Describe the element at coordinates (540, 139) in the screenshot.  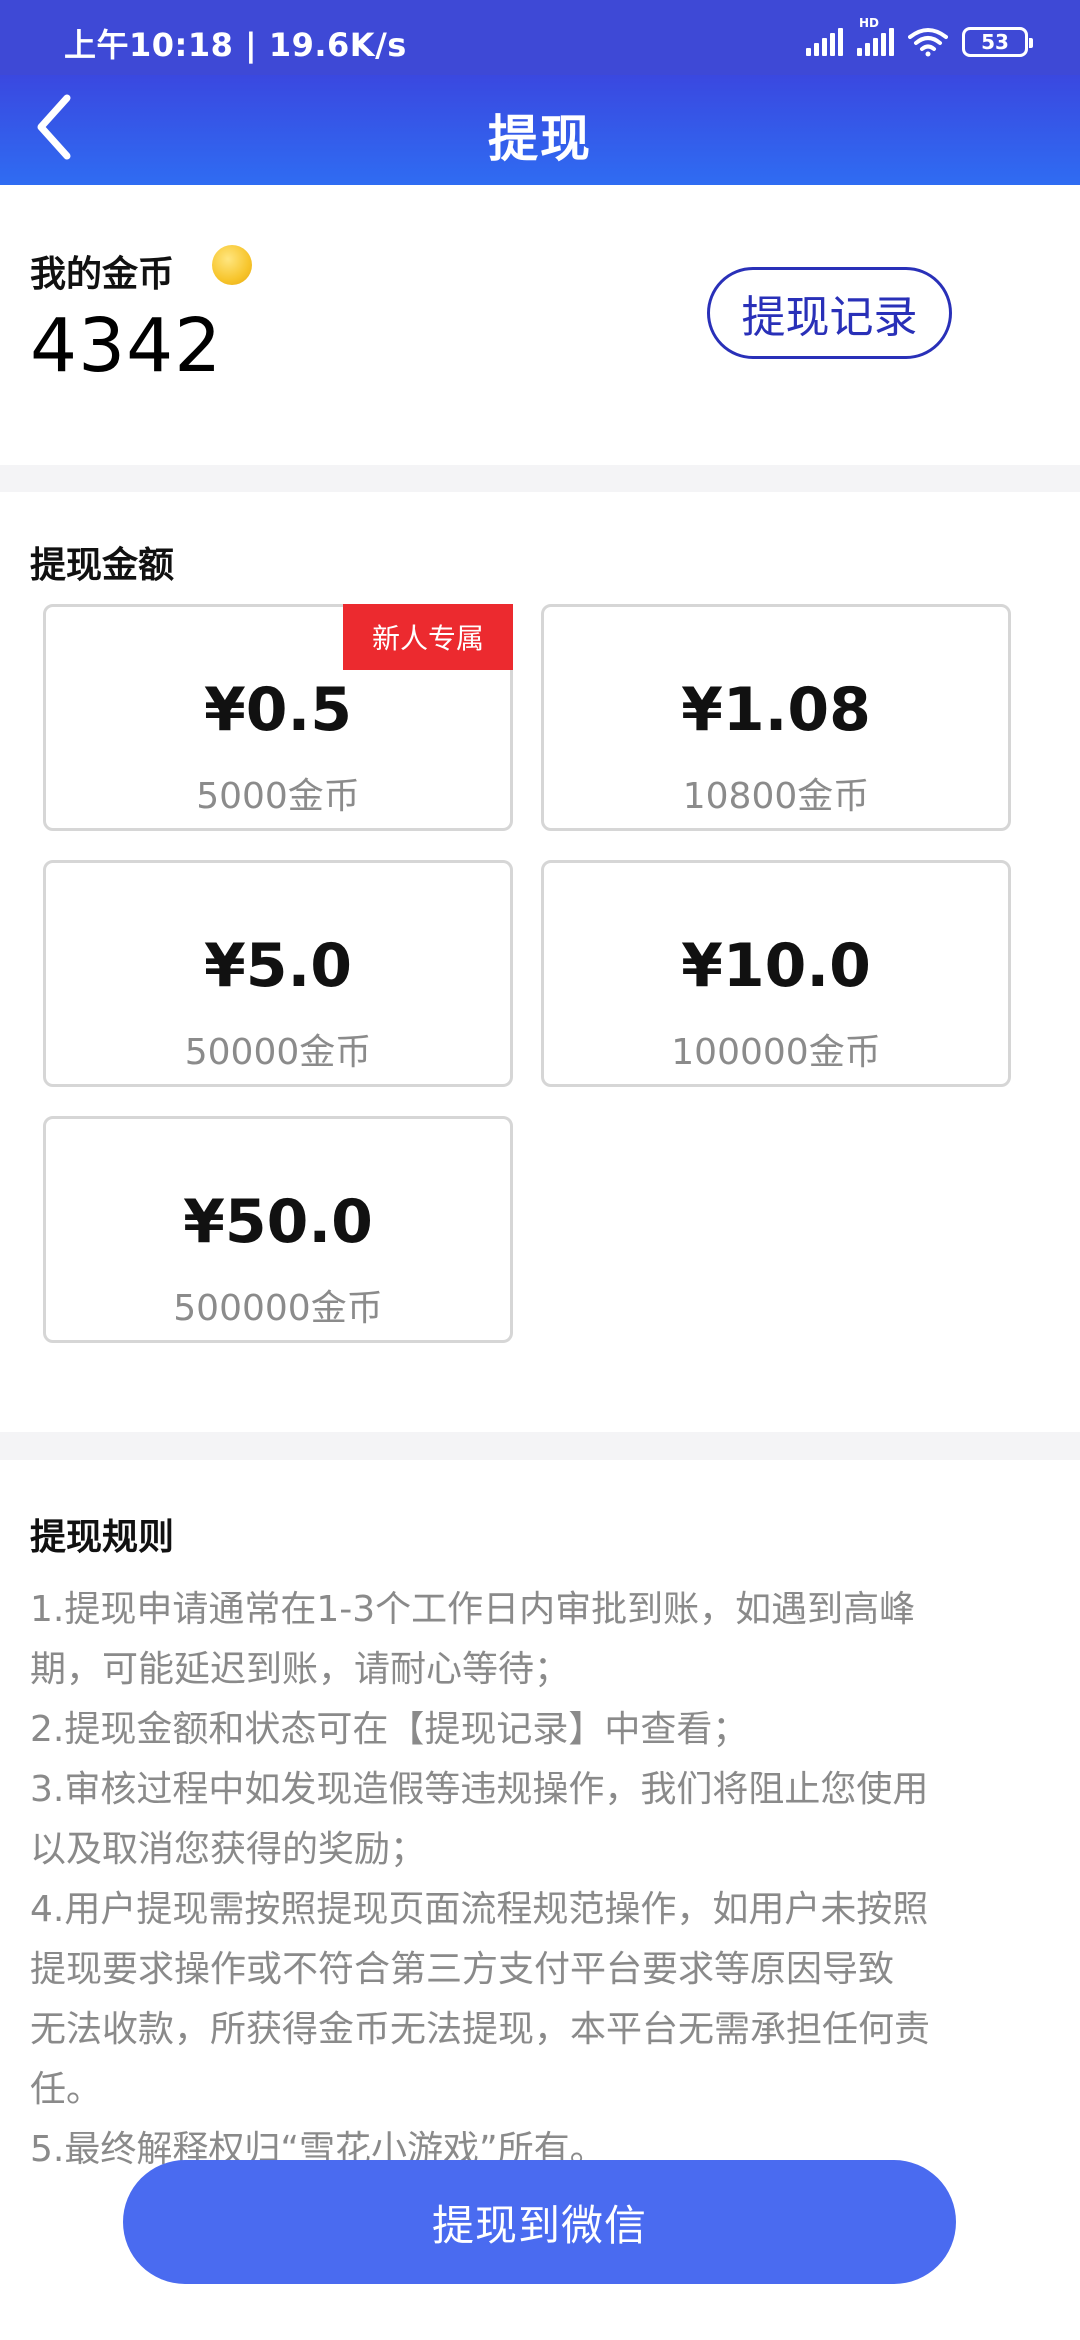
I see `page-title: 提现` at that location.